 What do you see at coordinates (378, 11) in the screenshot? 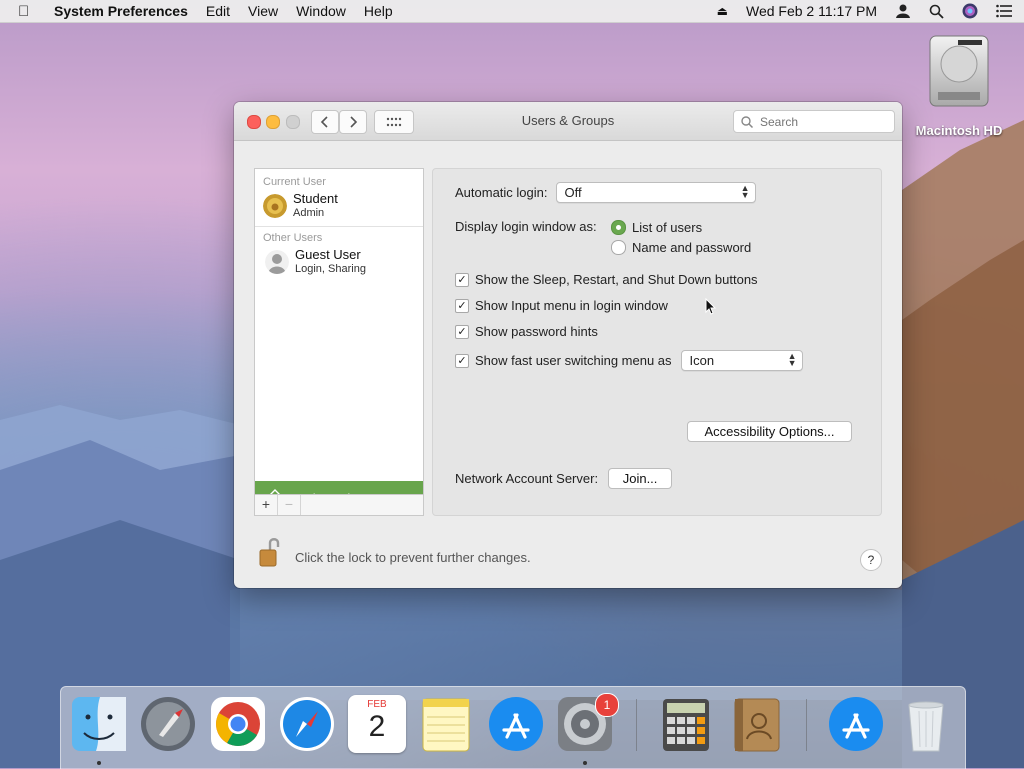
I see `menu-help: Help` at bounding box center [378, 11].